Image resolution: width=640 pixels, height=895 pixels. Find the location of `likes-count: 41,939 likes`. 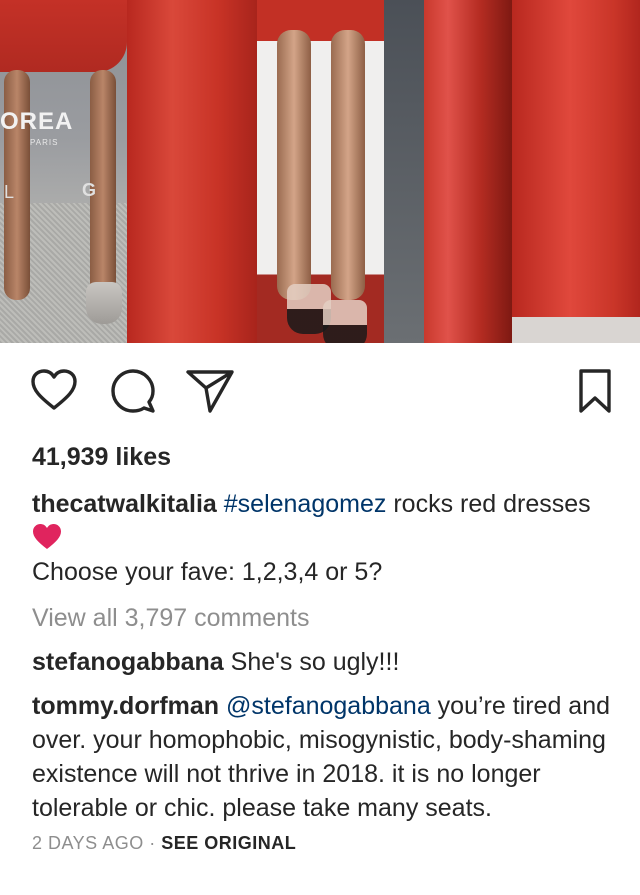

likes-count: 41,939 likes is located at coordinates (326, 457).